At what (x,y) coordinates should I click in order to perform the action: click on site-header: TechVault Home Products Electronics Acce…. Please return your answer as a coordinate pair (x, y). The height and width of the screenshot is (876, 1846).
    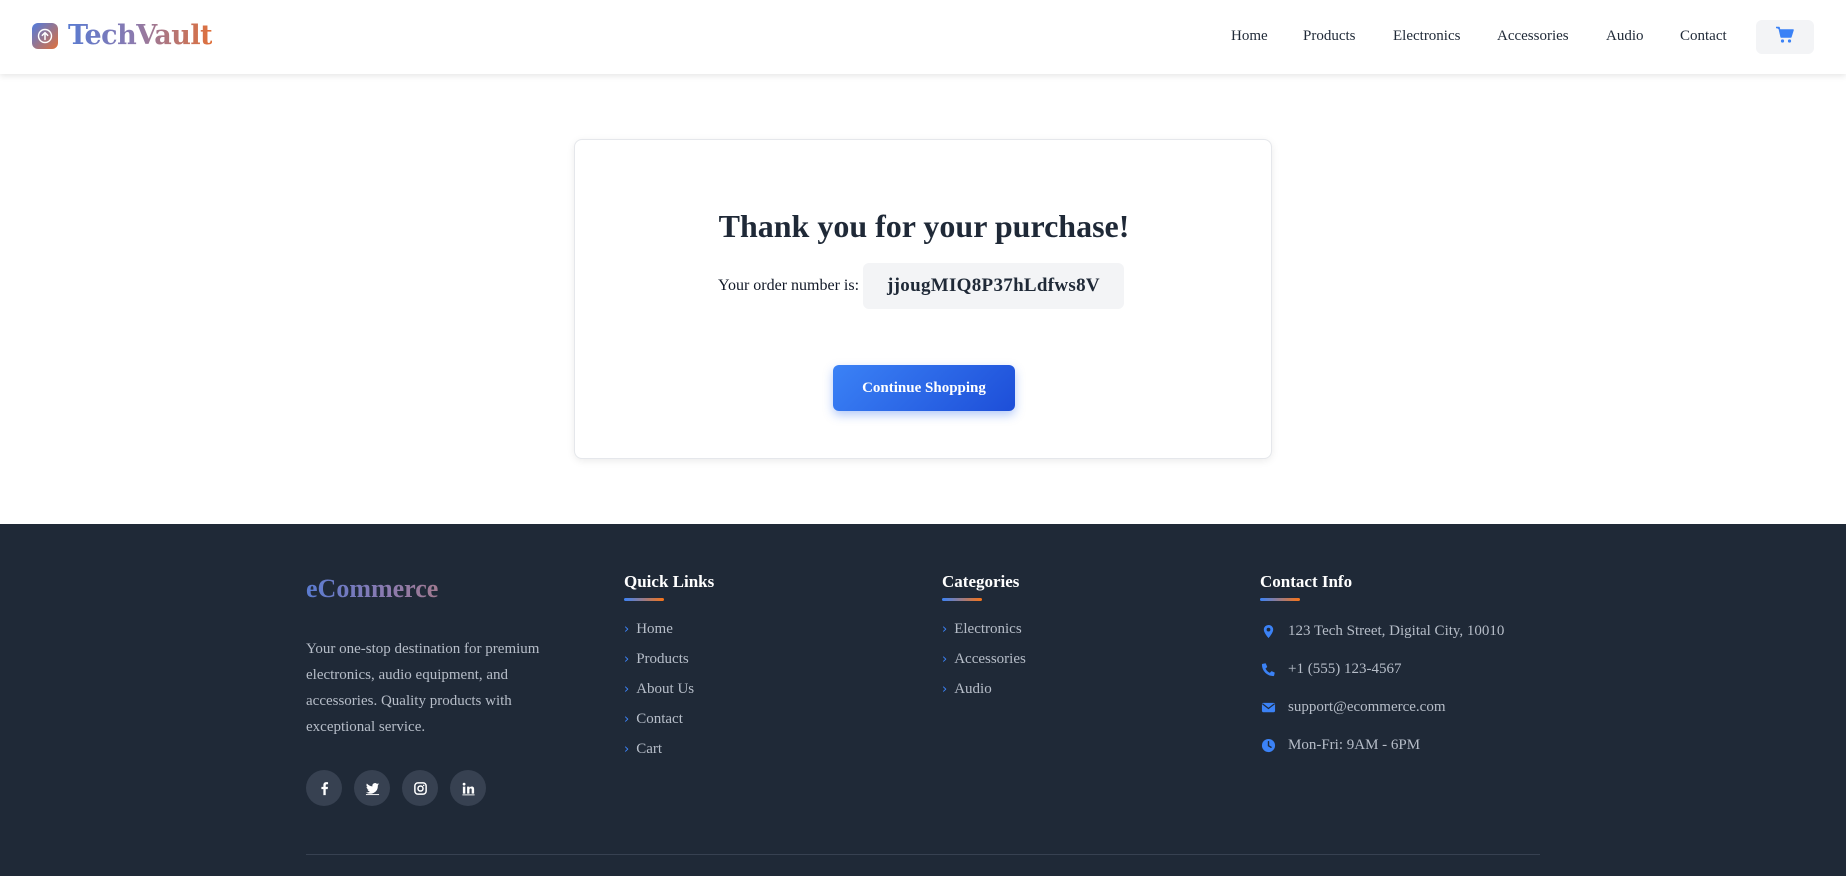
    Looking at the image, I should click on (923, 37).